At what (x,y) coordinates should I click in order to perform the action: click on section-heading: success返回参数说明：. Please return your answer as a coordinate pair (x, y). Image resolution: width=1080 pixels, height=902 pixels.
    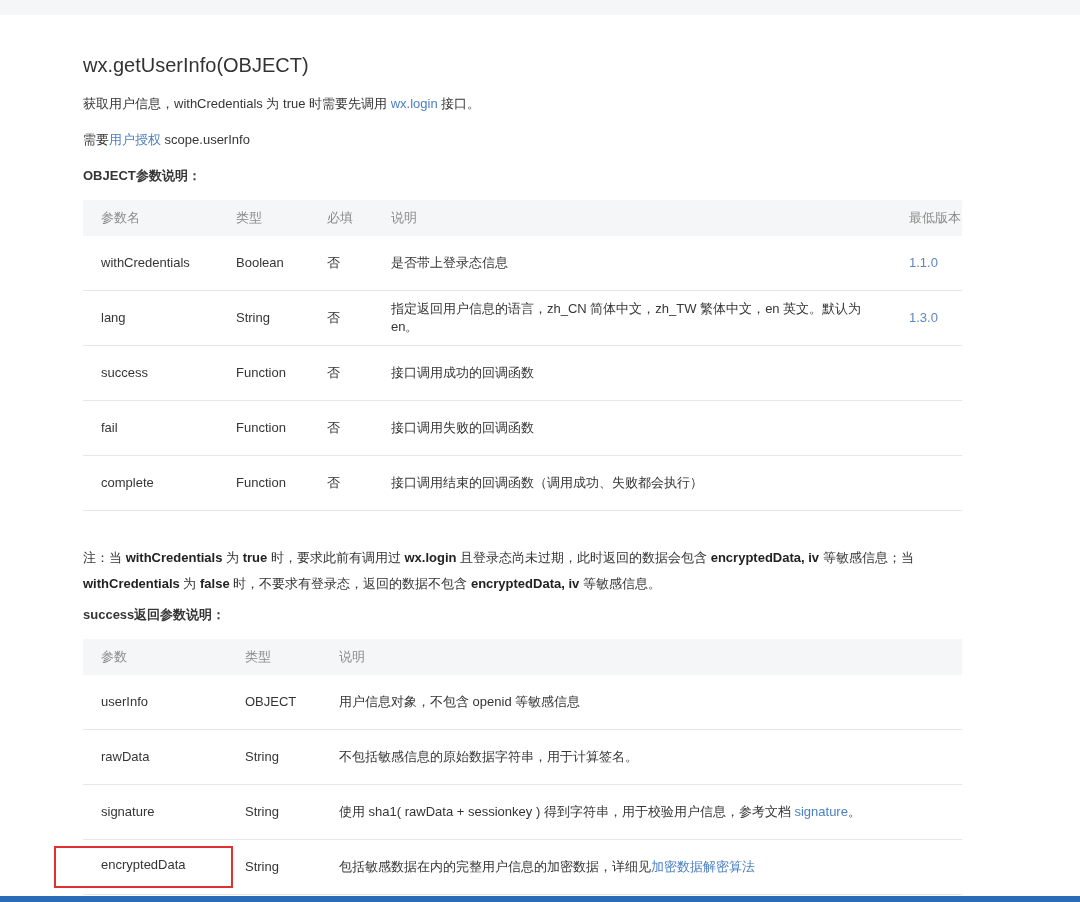
    Looking at the image, I should click on (155, 615).